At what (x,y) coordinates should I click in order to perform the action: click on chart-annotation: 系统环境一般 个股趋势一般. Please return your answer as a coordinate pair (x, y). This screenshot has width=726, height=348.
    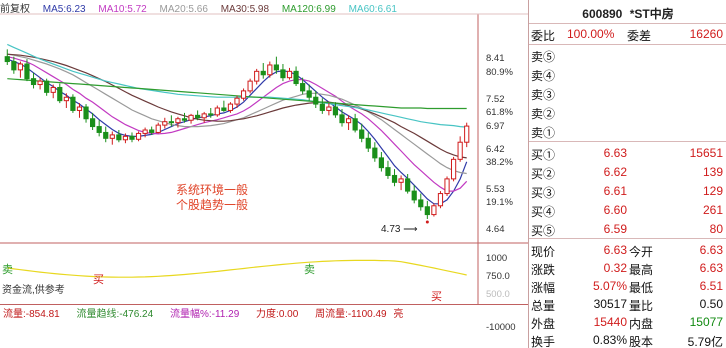
    Looking at the image, I should click on (212, 198).